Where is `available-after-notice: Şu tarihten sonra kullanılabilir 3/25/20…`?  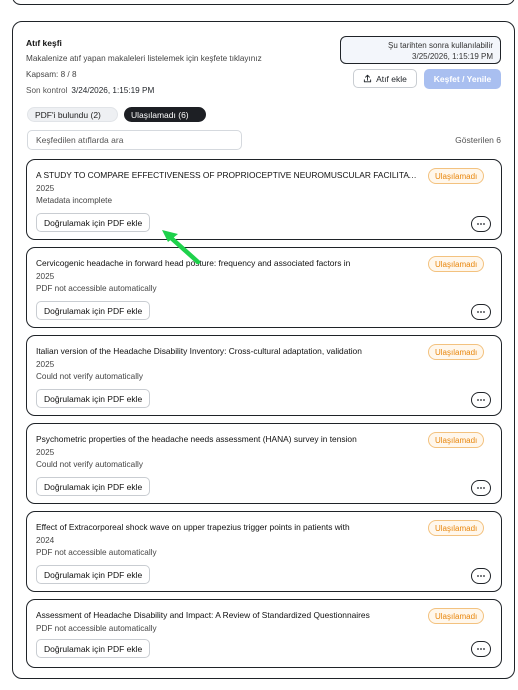
available-after-notice: Şu tarihten sonra kullanılabilir 3/25/20… is located at coordinates (420, 50).